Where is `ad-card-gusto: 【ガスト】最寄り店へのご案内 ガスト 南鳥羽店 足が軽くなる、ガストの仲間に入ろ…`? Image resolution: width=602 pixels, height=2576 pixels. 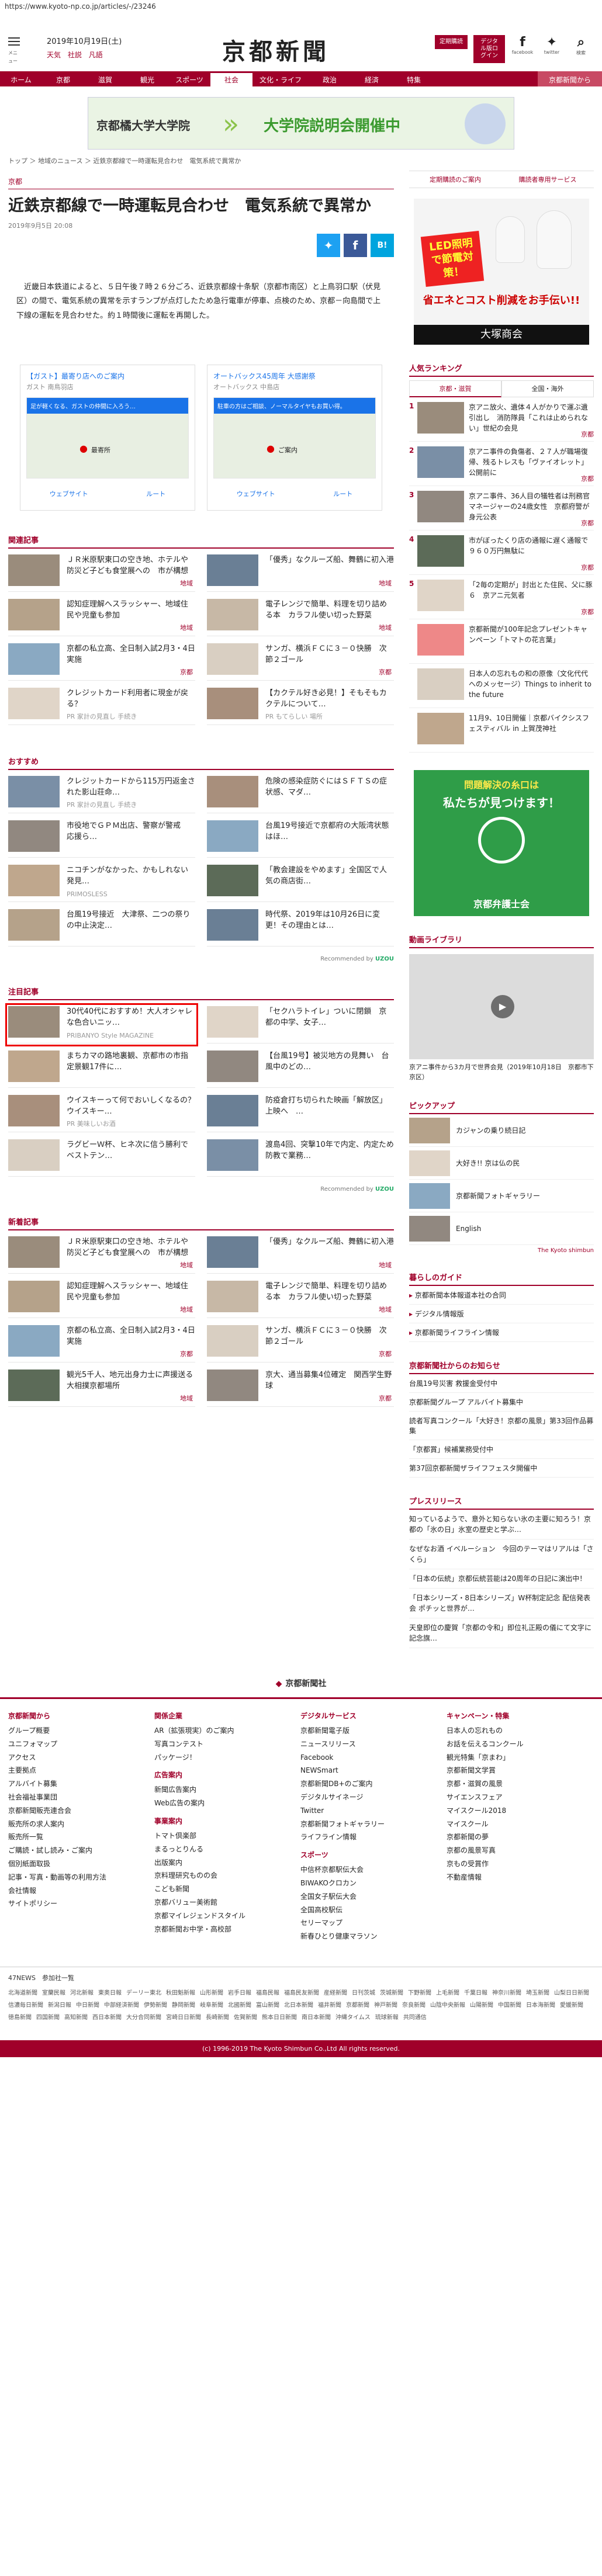
ad-card-gusto: 【ガスト】最寄り店へのご案内 ガスト 南鳥羽店 足が軽くなる、ガストの仲間に入ろ… is located at coordinates (107, 437).